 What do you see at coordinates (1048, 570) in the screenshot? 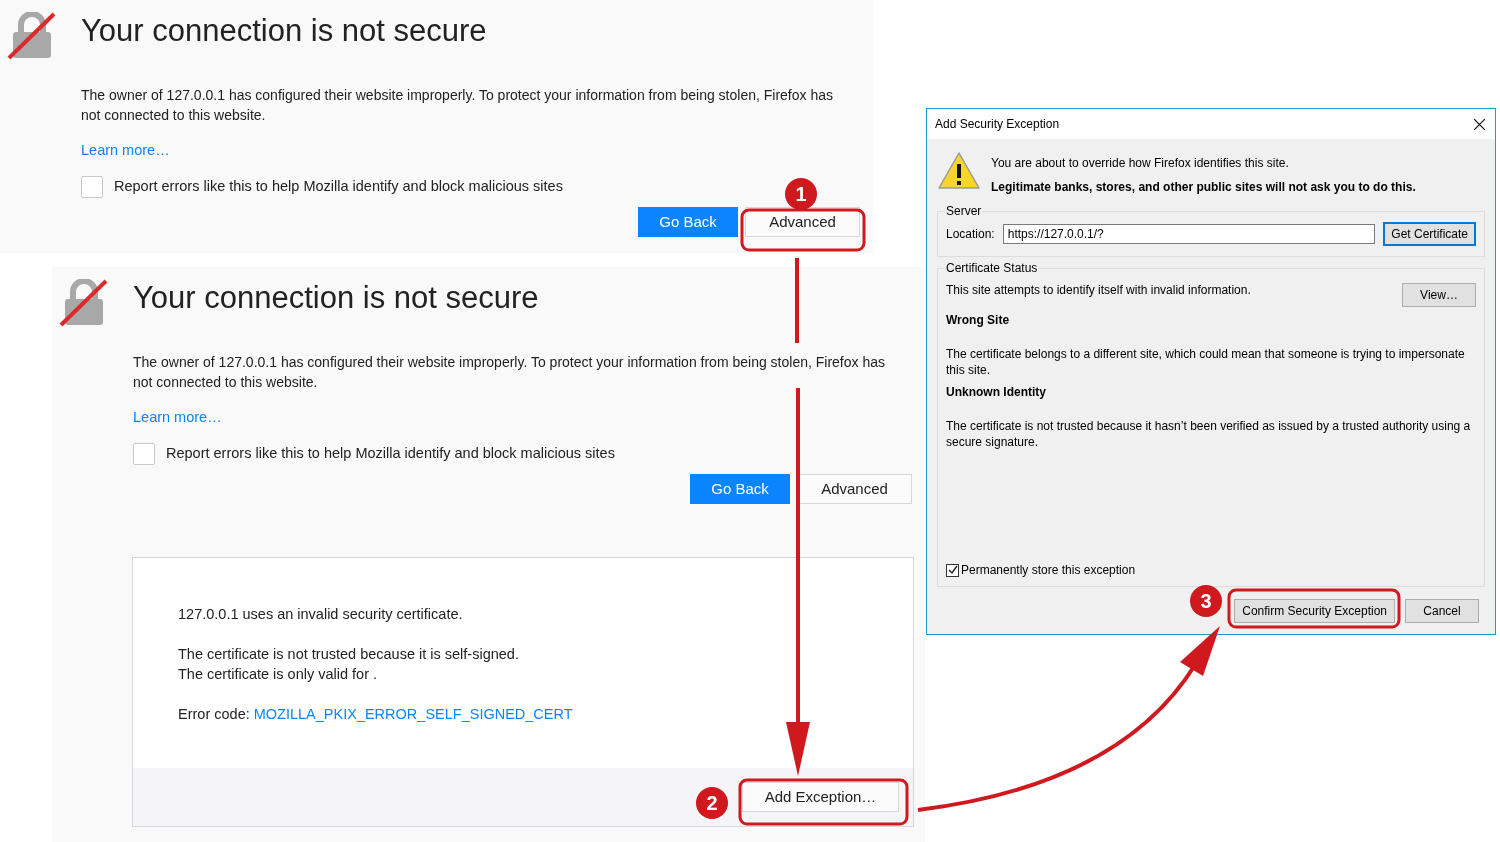
I see `permanent-store-label: Permanently store this exception` at bounding box center [1048, 570].